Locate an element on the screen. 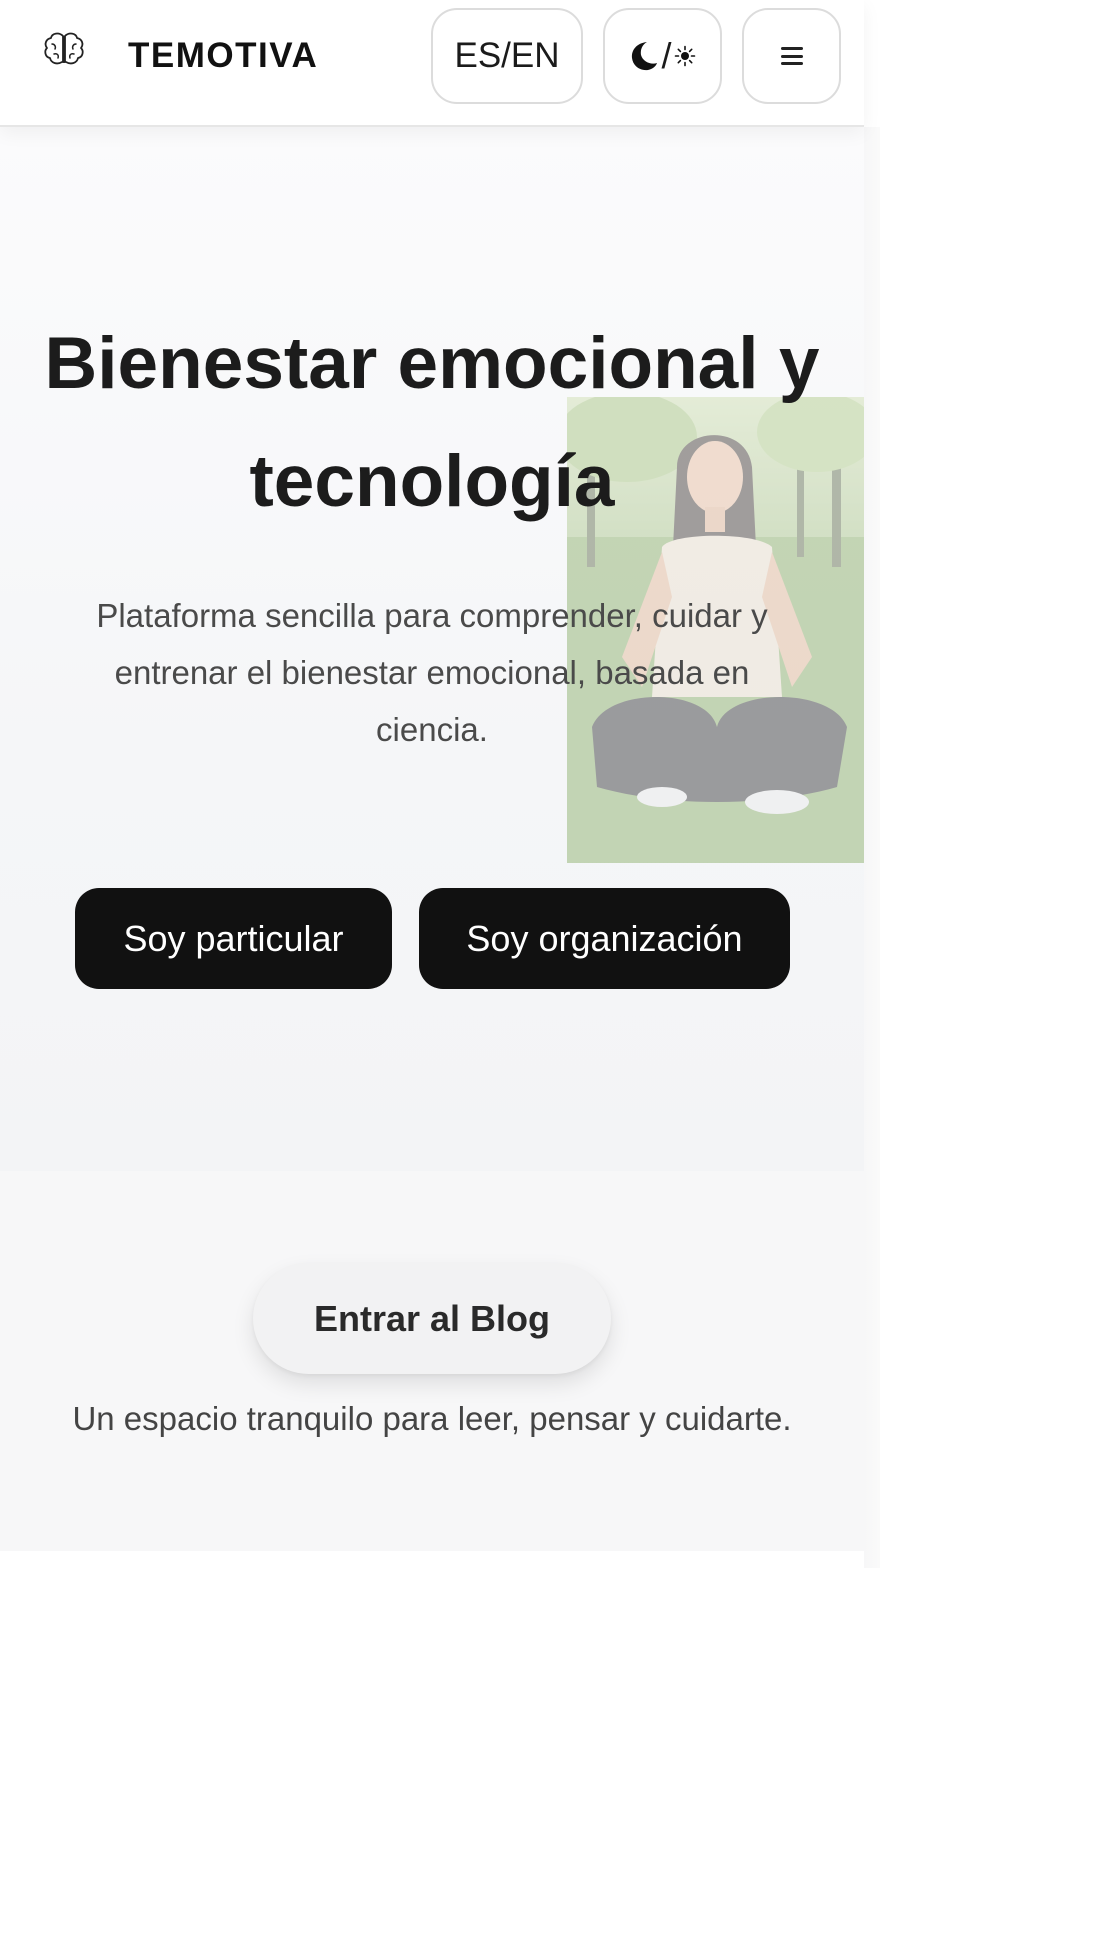 This screenshot has height=1960, width=1120. hero-title-line: Bienestar emocional y is located at coordinates (432, 363).